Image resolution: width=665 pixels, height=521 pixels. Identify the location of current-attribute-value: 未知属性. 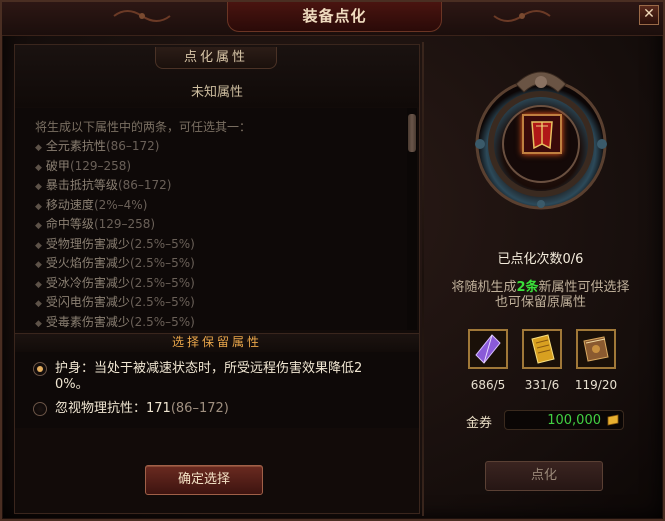
(216, 92).